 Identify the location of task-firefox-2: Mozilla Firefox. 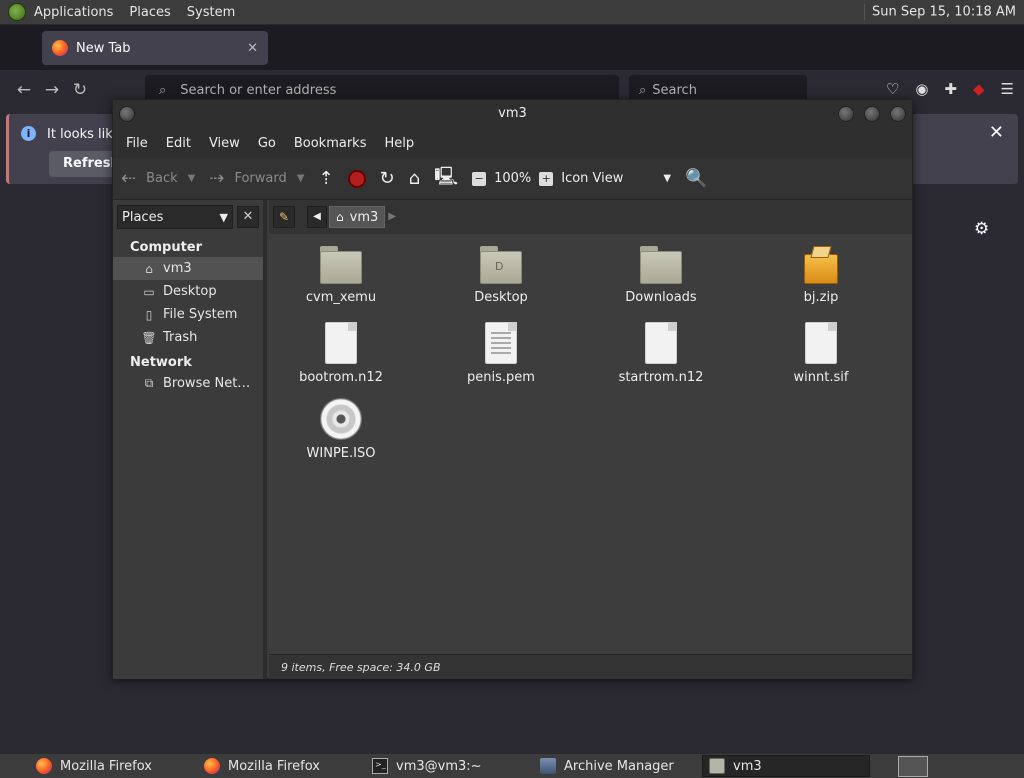
(282, 766).